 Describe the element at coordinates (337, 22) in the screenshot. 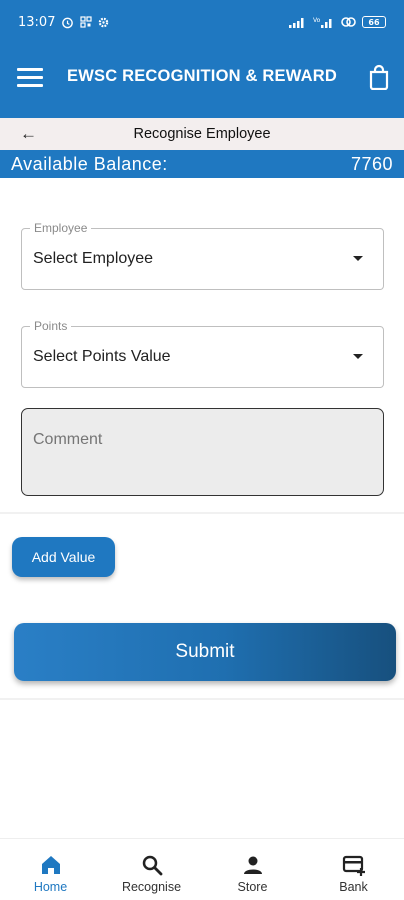

I see `status-right: Vo 66` at that location.